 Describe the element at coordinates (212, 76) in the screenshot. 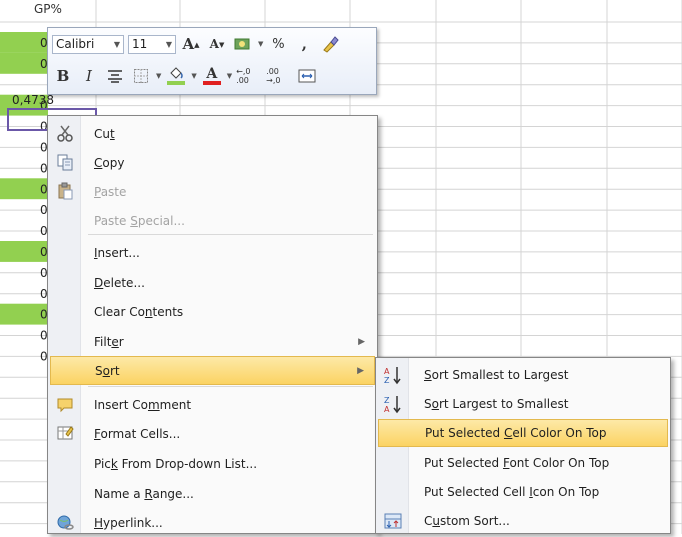

I see `font-color-button: A` at that location.